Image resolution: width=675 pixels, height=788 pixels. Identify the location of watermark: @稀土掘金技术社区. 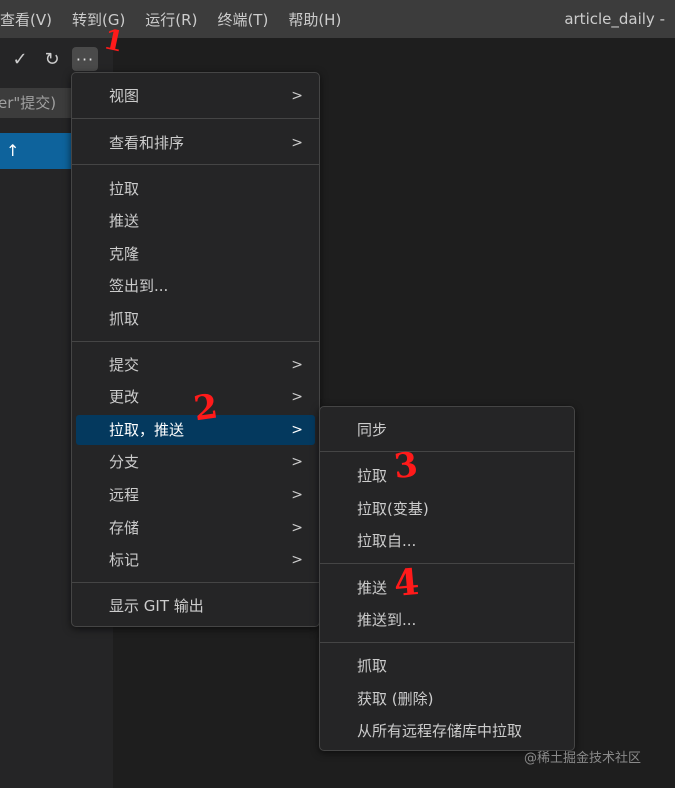
(583, 758).